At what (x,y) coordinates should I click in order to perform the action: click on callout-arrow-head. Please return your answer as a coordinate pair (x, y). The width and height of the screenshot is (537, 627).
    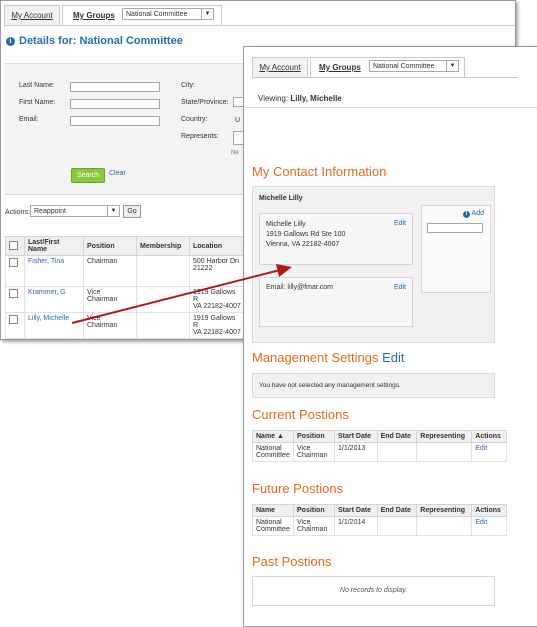
    Looking at the image, I should click on (284, 270).